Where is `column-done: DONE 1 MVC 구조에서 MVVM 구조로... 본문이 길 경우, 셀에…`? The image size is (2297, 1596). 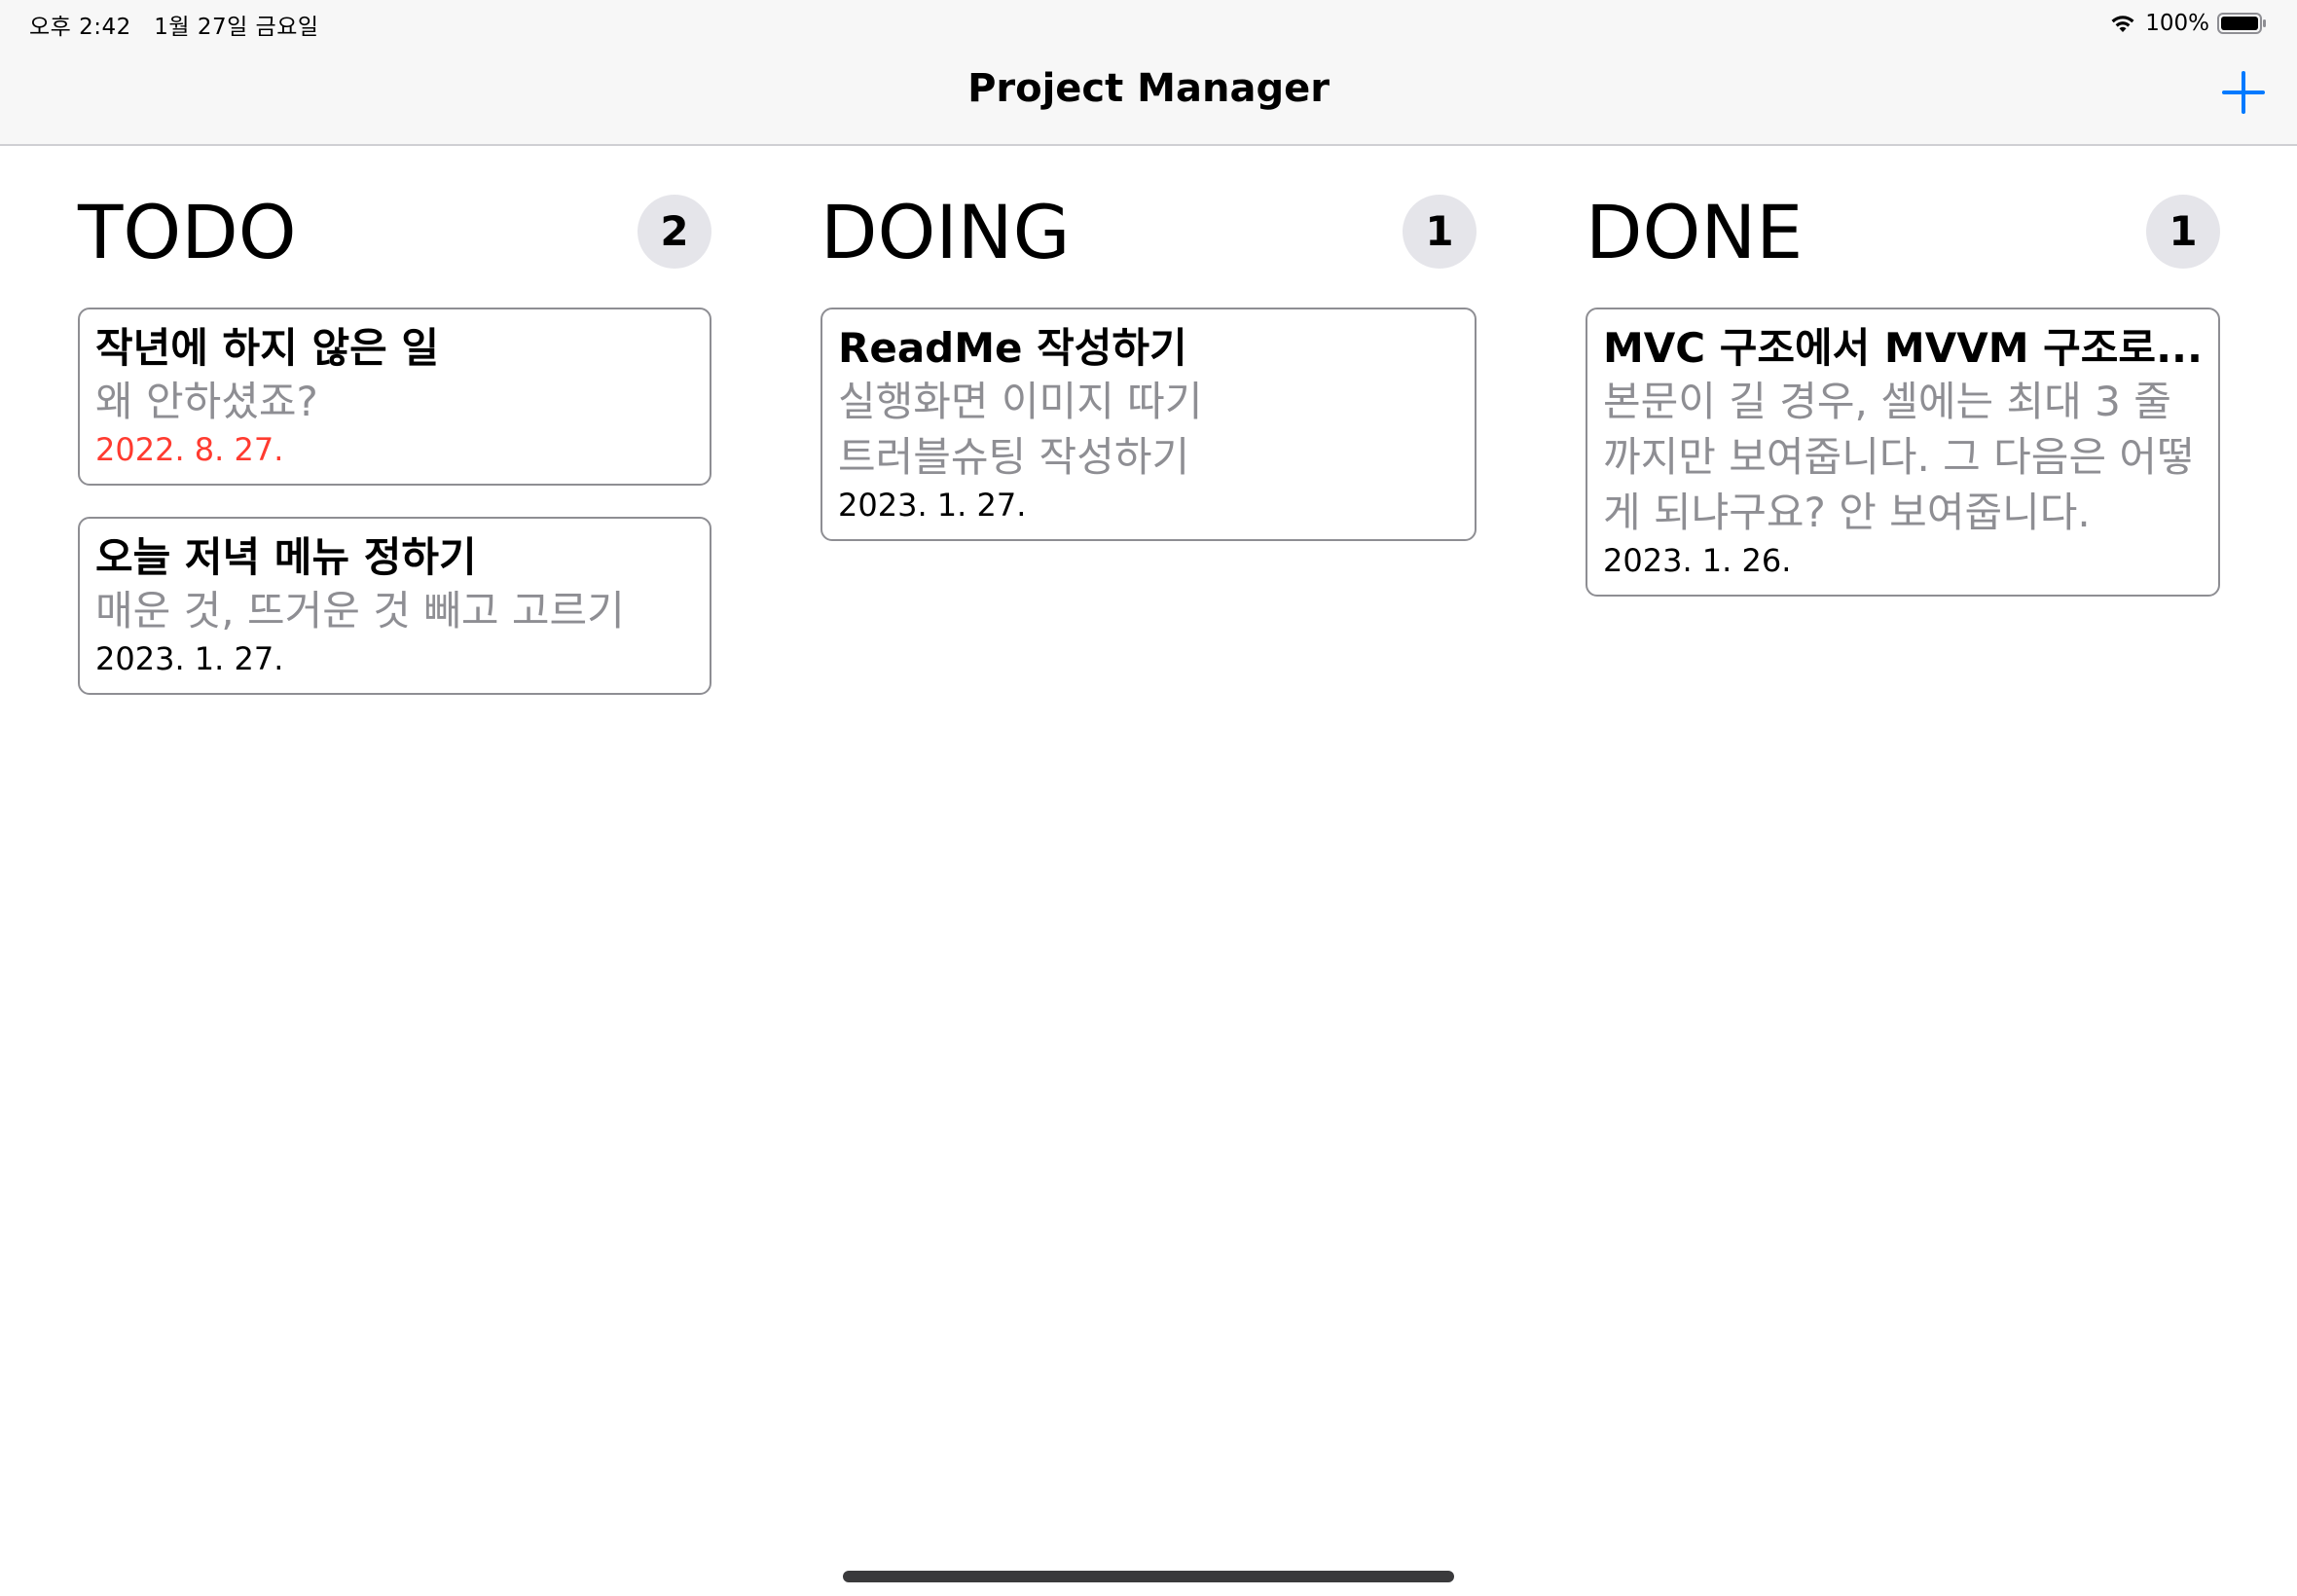 column-done: DONE 1 MVC 구조에서 MVVM 구조로... 본문이 길 경우, 셀에… is located at coordinates (1903, 394).